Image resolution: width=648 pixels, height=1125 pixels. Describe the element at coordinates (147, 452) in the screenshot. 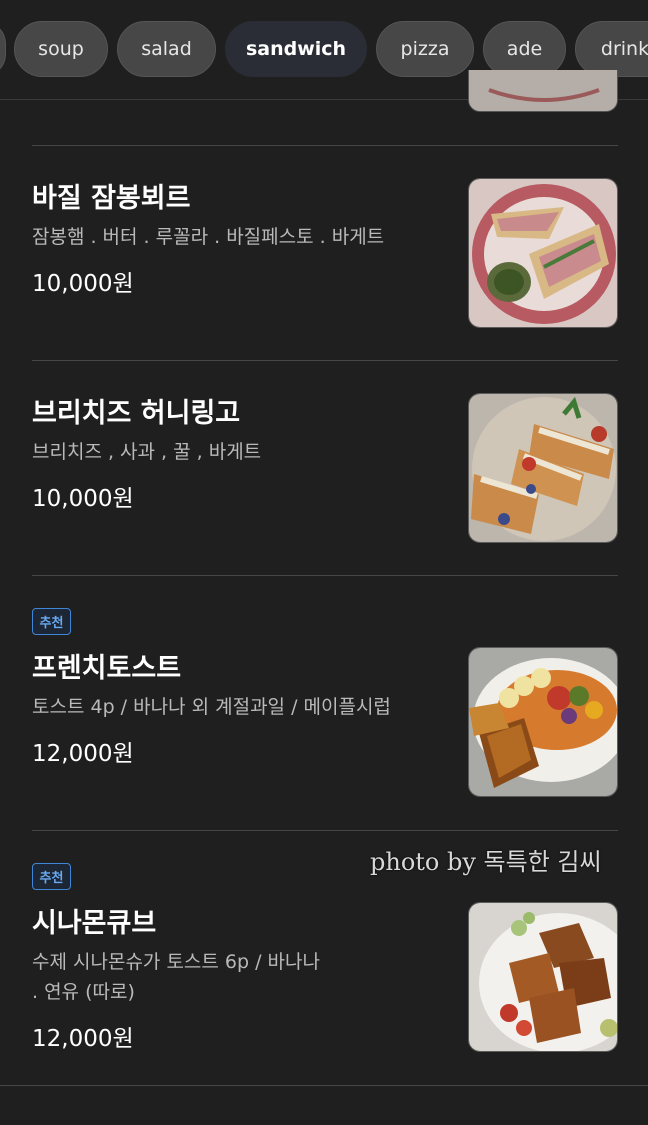

I see `menu-item-description: 브리치즈 , 사과 , 꿀 , 바게트` at that location.